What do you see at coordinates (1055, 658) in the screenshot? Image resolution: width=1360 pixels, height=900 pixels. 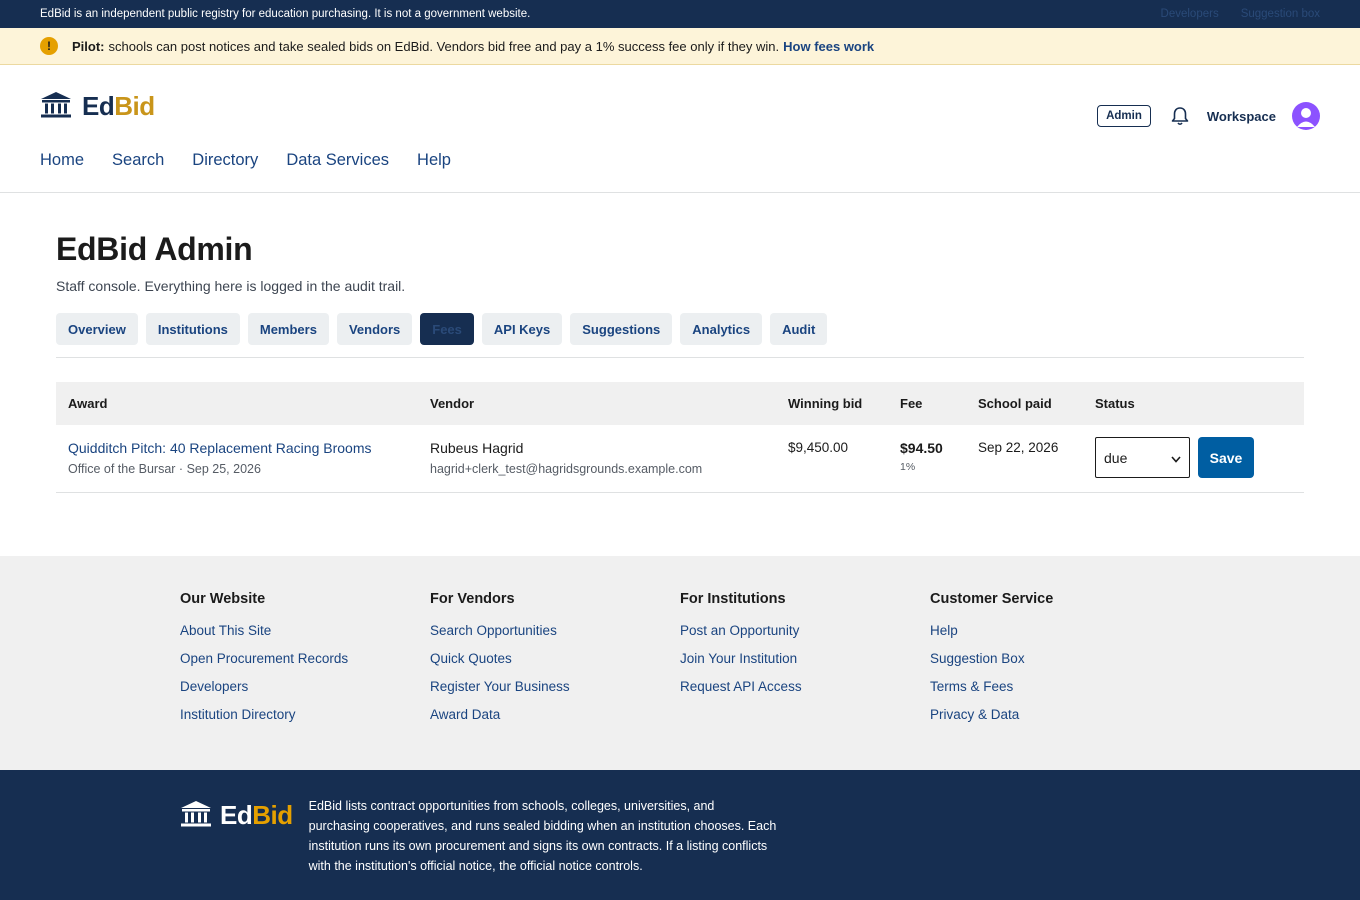 I see `footer-link: Suggestion Box` at bounding box center [1055, 658].